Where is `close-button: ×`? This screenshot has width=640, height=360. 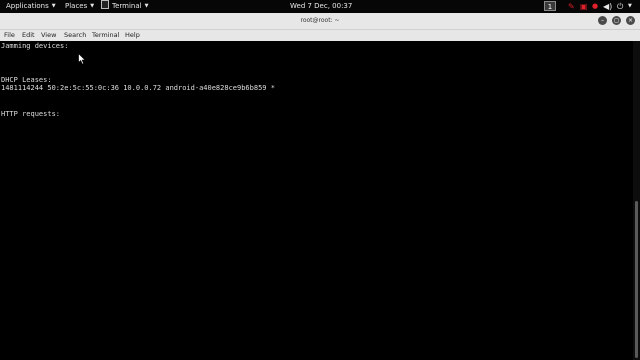 close-button: × is located at coordinates (630, 20).